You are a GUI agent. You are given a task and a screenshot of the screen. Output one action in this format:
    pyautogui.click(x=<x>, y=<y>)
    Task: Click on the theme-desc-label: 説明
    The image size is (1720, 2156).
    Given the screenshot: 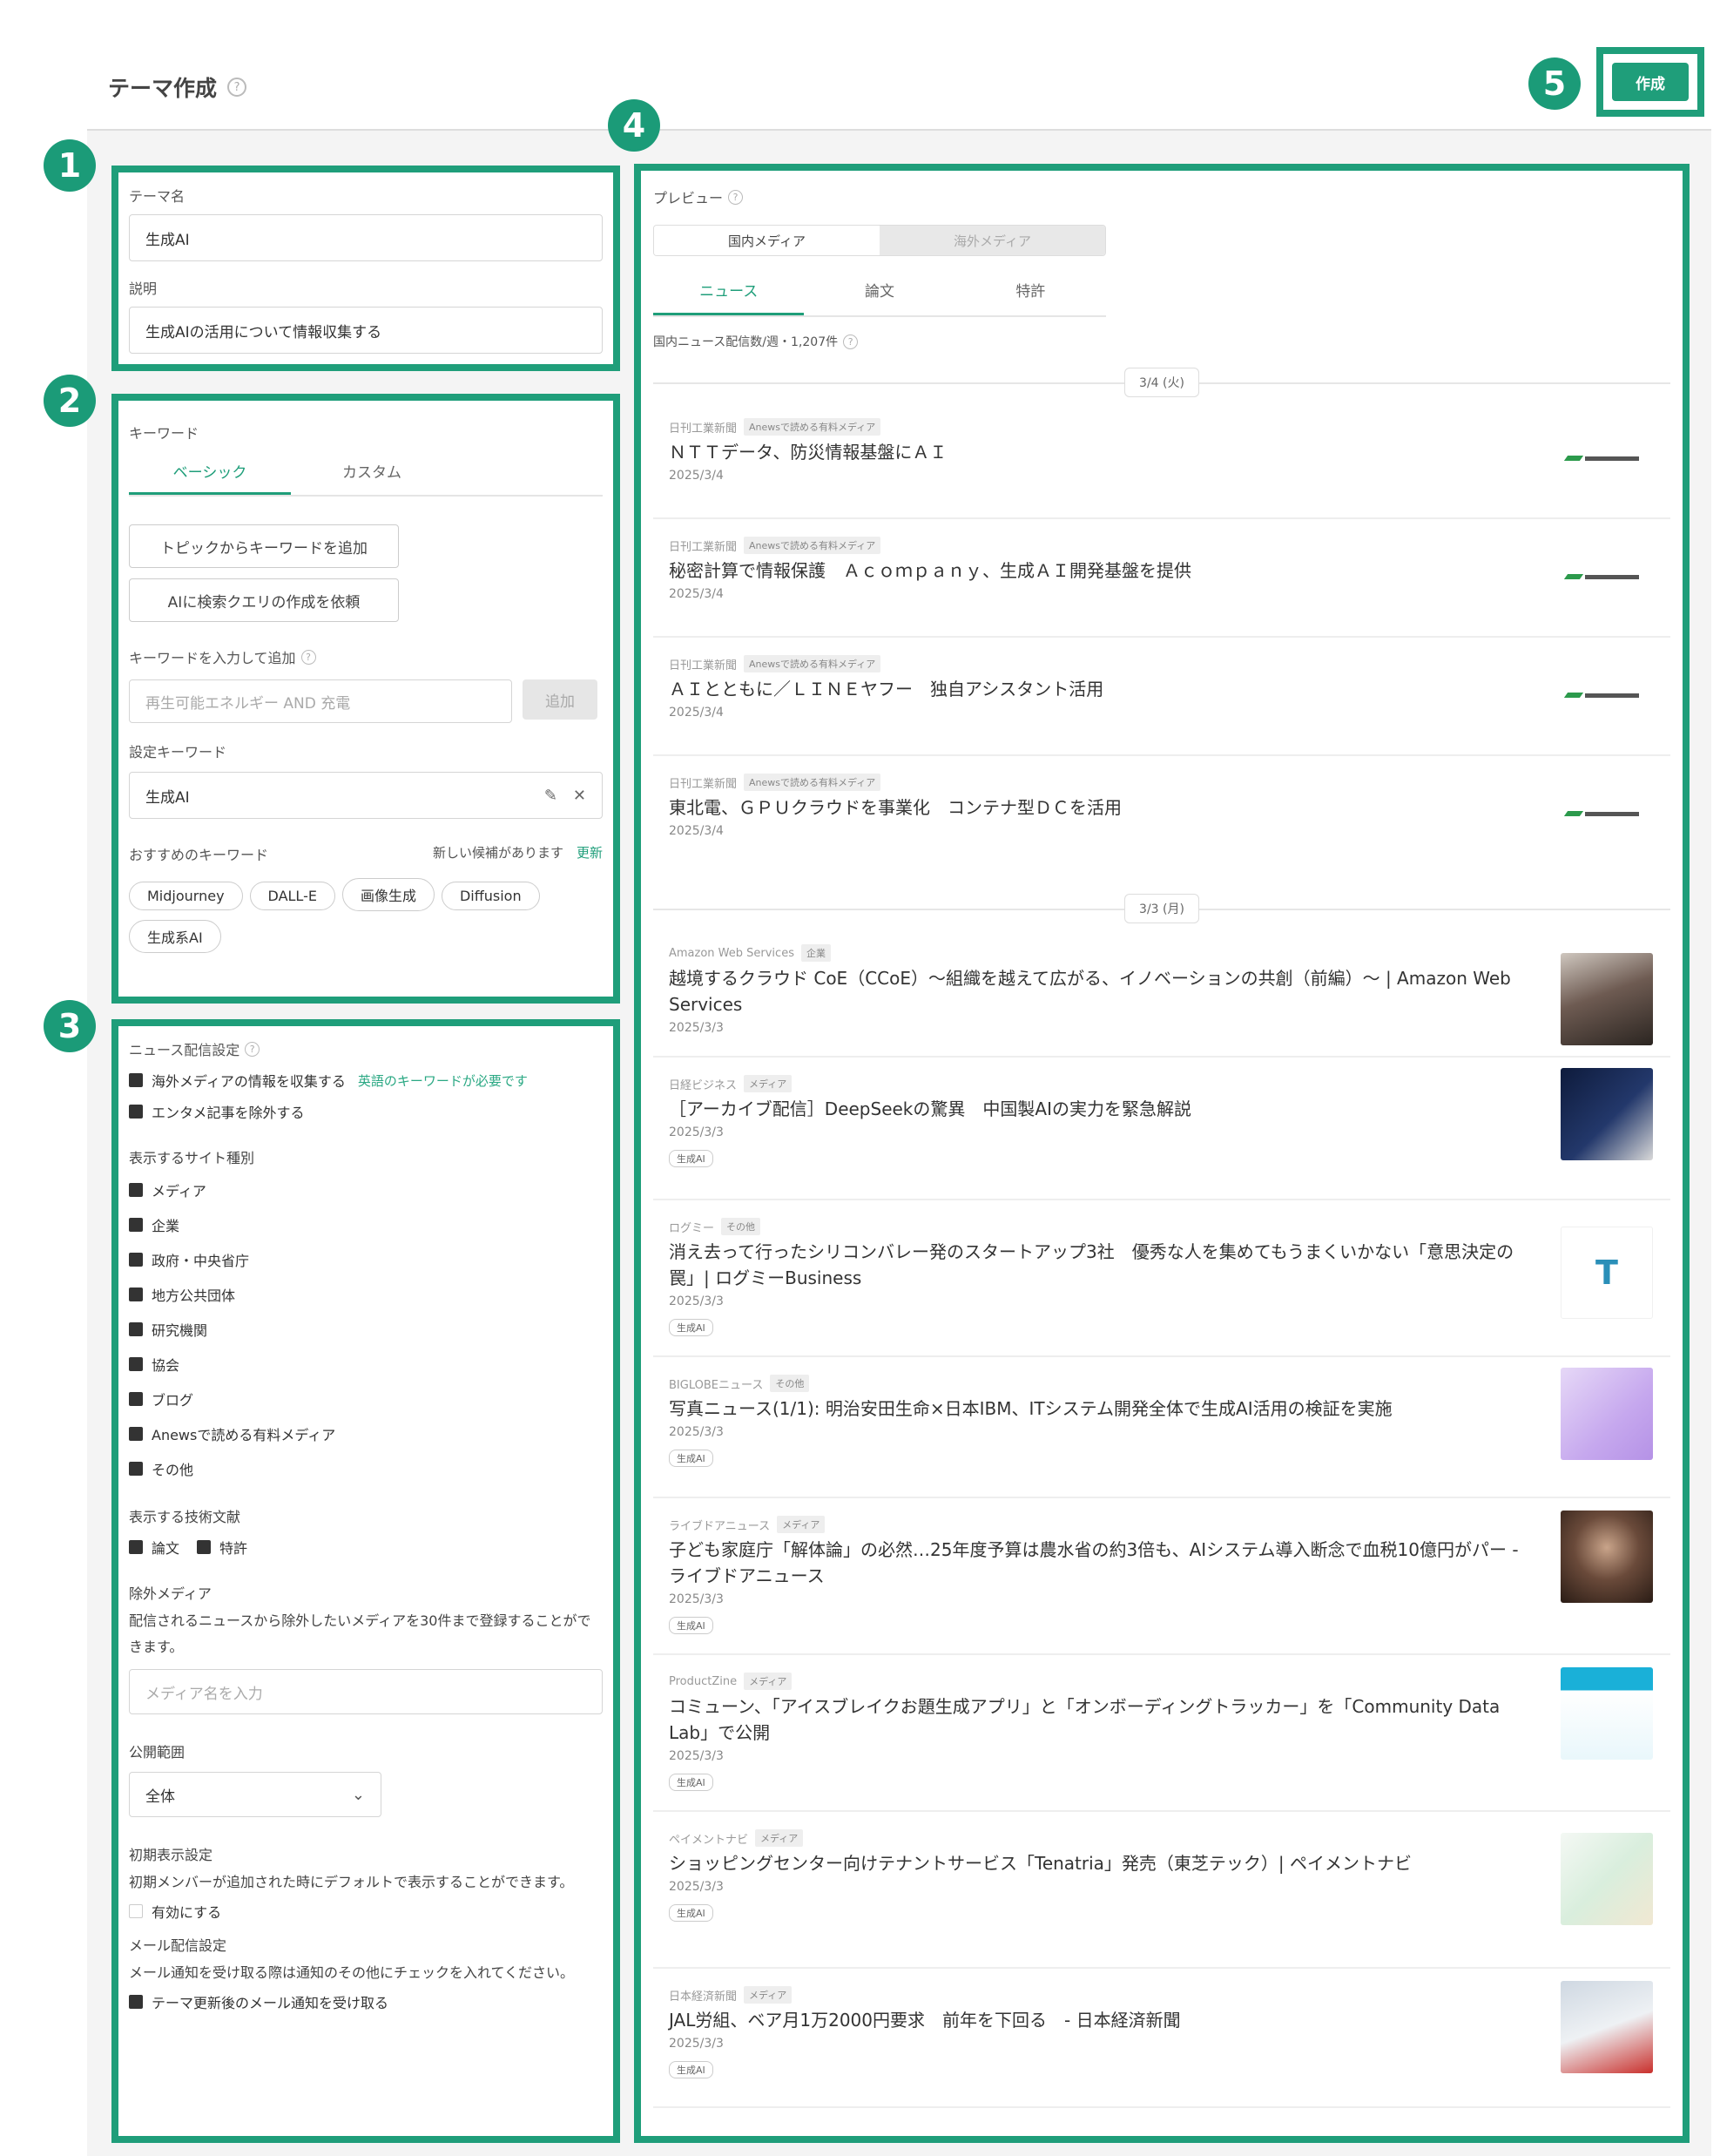 What is the action you would take?
    pyautogui.click(x=143, y=288)
    